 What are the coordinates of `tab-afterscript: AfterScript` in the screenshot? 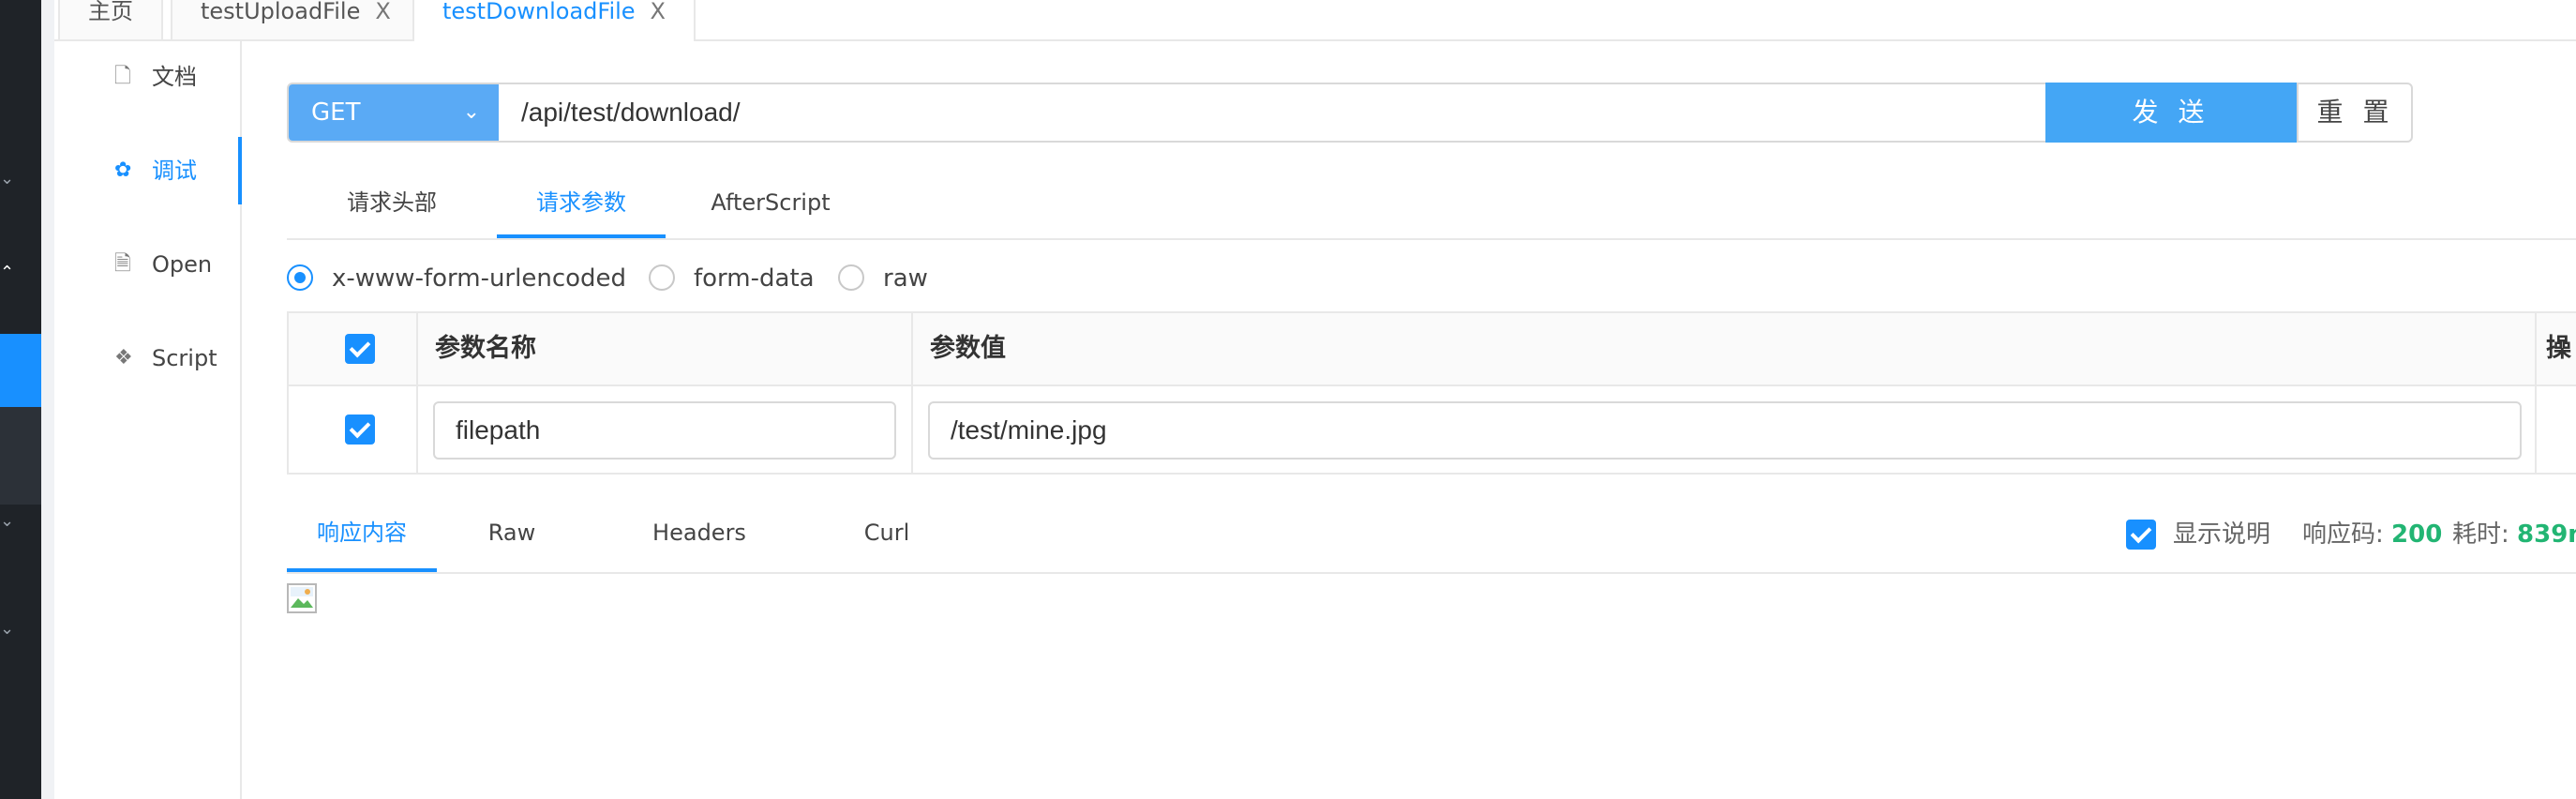 It's located at (771, 206).